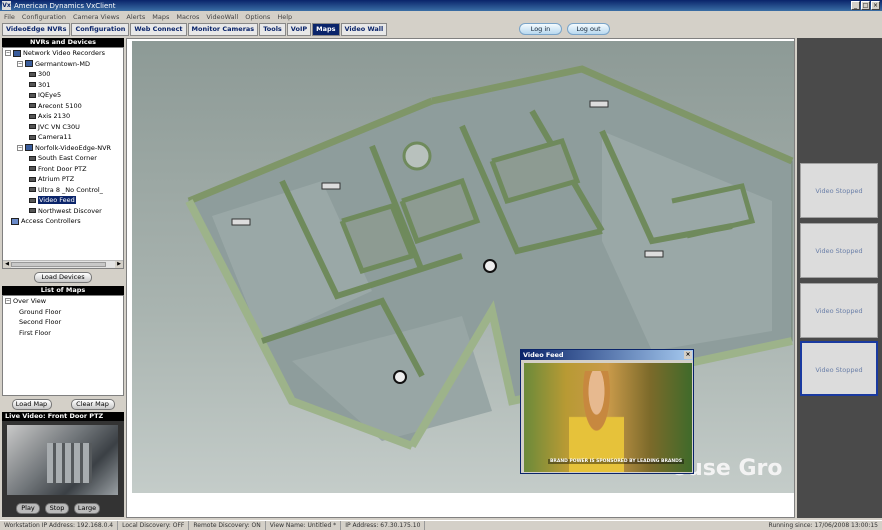 The width and height of the screenshot is (882, 530). I want to click on map-item: First Floor, so click(63, 333).